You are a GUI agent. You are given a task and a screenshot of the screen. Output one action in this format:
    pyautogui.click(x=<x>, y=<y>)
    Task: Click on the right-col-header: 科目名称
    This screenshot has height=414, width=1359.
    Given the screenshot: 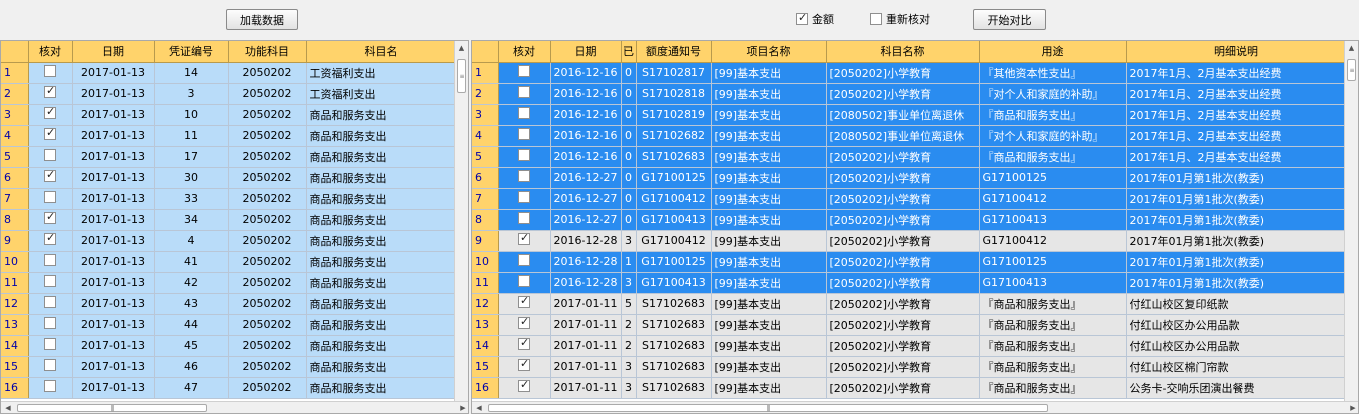 What is the action you would take?
    pyautogui.click(x=903, y=52)
    